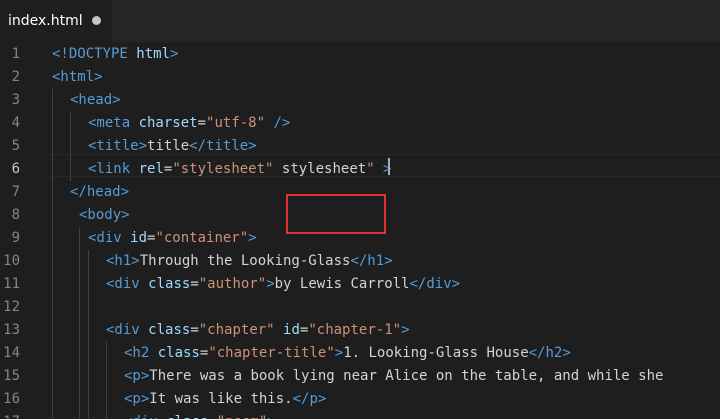  I want to click on line-number: 7, so click(15, 192).